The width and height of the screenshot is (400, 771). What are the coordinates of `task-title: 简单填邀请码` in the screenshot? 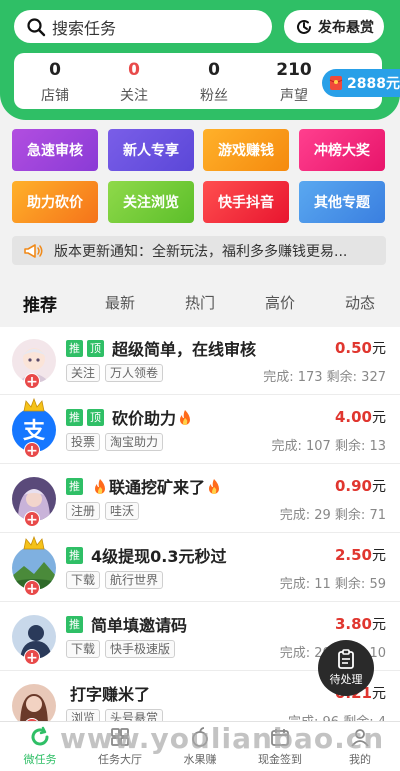 It's located at (139, 624).